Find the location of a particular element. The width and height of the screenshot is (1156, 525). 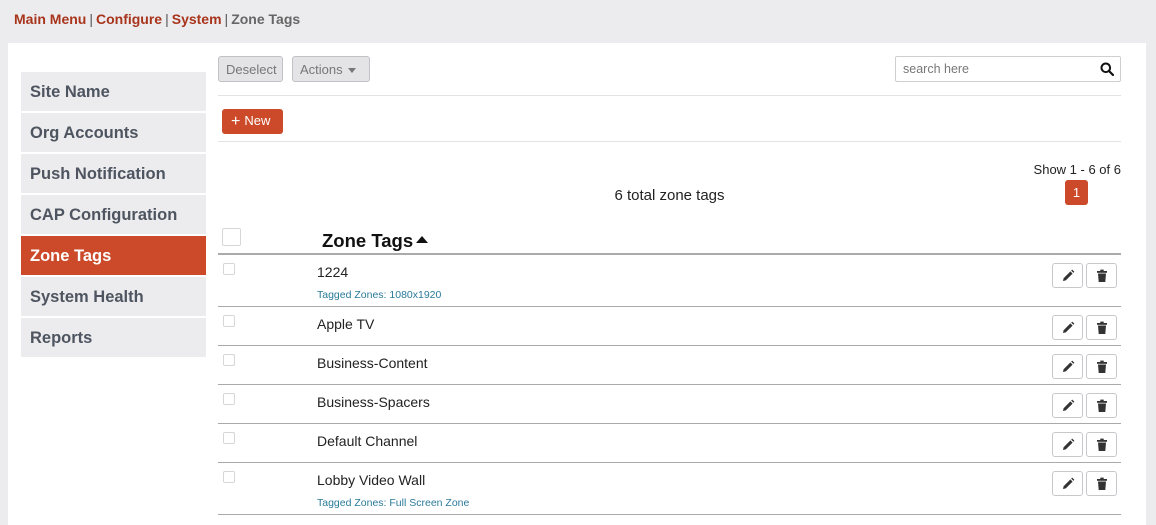

sidebar-item-reports: Reports is located at coordinates (113, 337).